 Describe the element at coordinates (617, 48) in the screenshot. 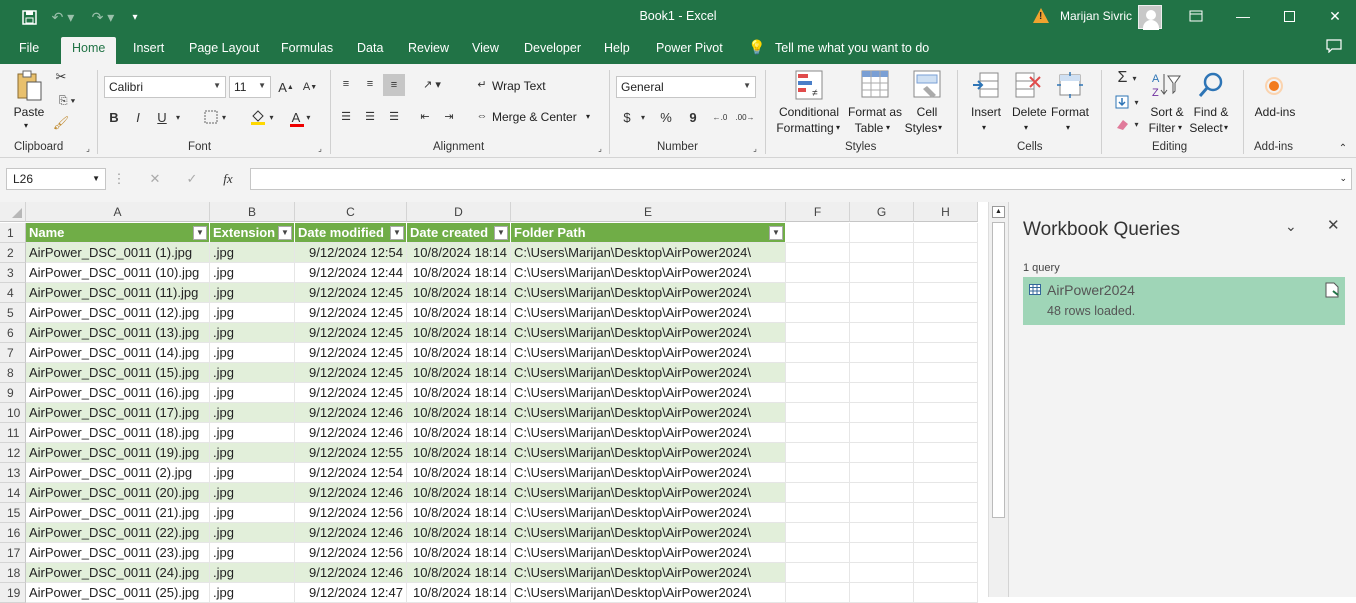

I see `tab-help: Help` at that location.